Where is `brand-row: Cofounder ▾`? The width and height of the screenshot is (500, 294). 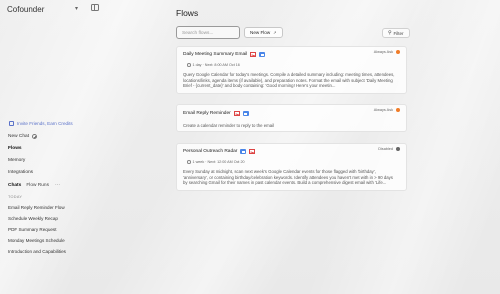 brand-row: Cofounder ▾ is located at coordinates (83, 9).